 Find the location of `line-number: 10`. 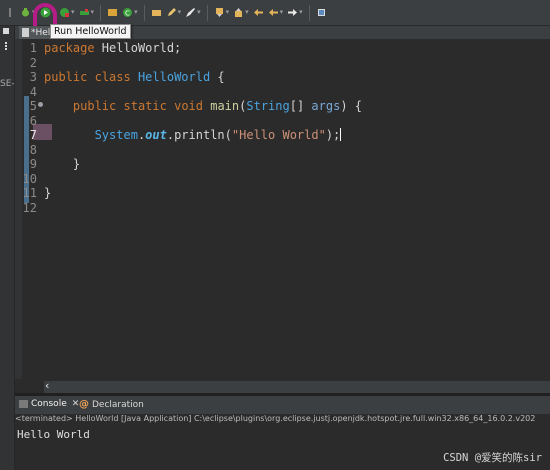

line-number: 10 is located at coordinates (29, 178).